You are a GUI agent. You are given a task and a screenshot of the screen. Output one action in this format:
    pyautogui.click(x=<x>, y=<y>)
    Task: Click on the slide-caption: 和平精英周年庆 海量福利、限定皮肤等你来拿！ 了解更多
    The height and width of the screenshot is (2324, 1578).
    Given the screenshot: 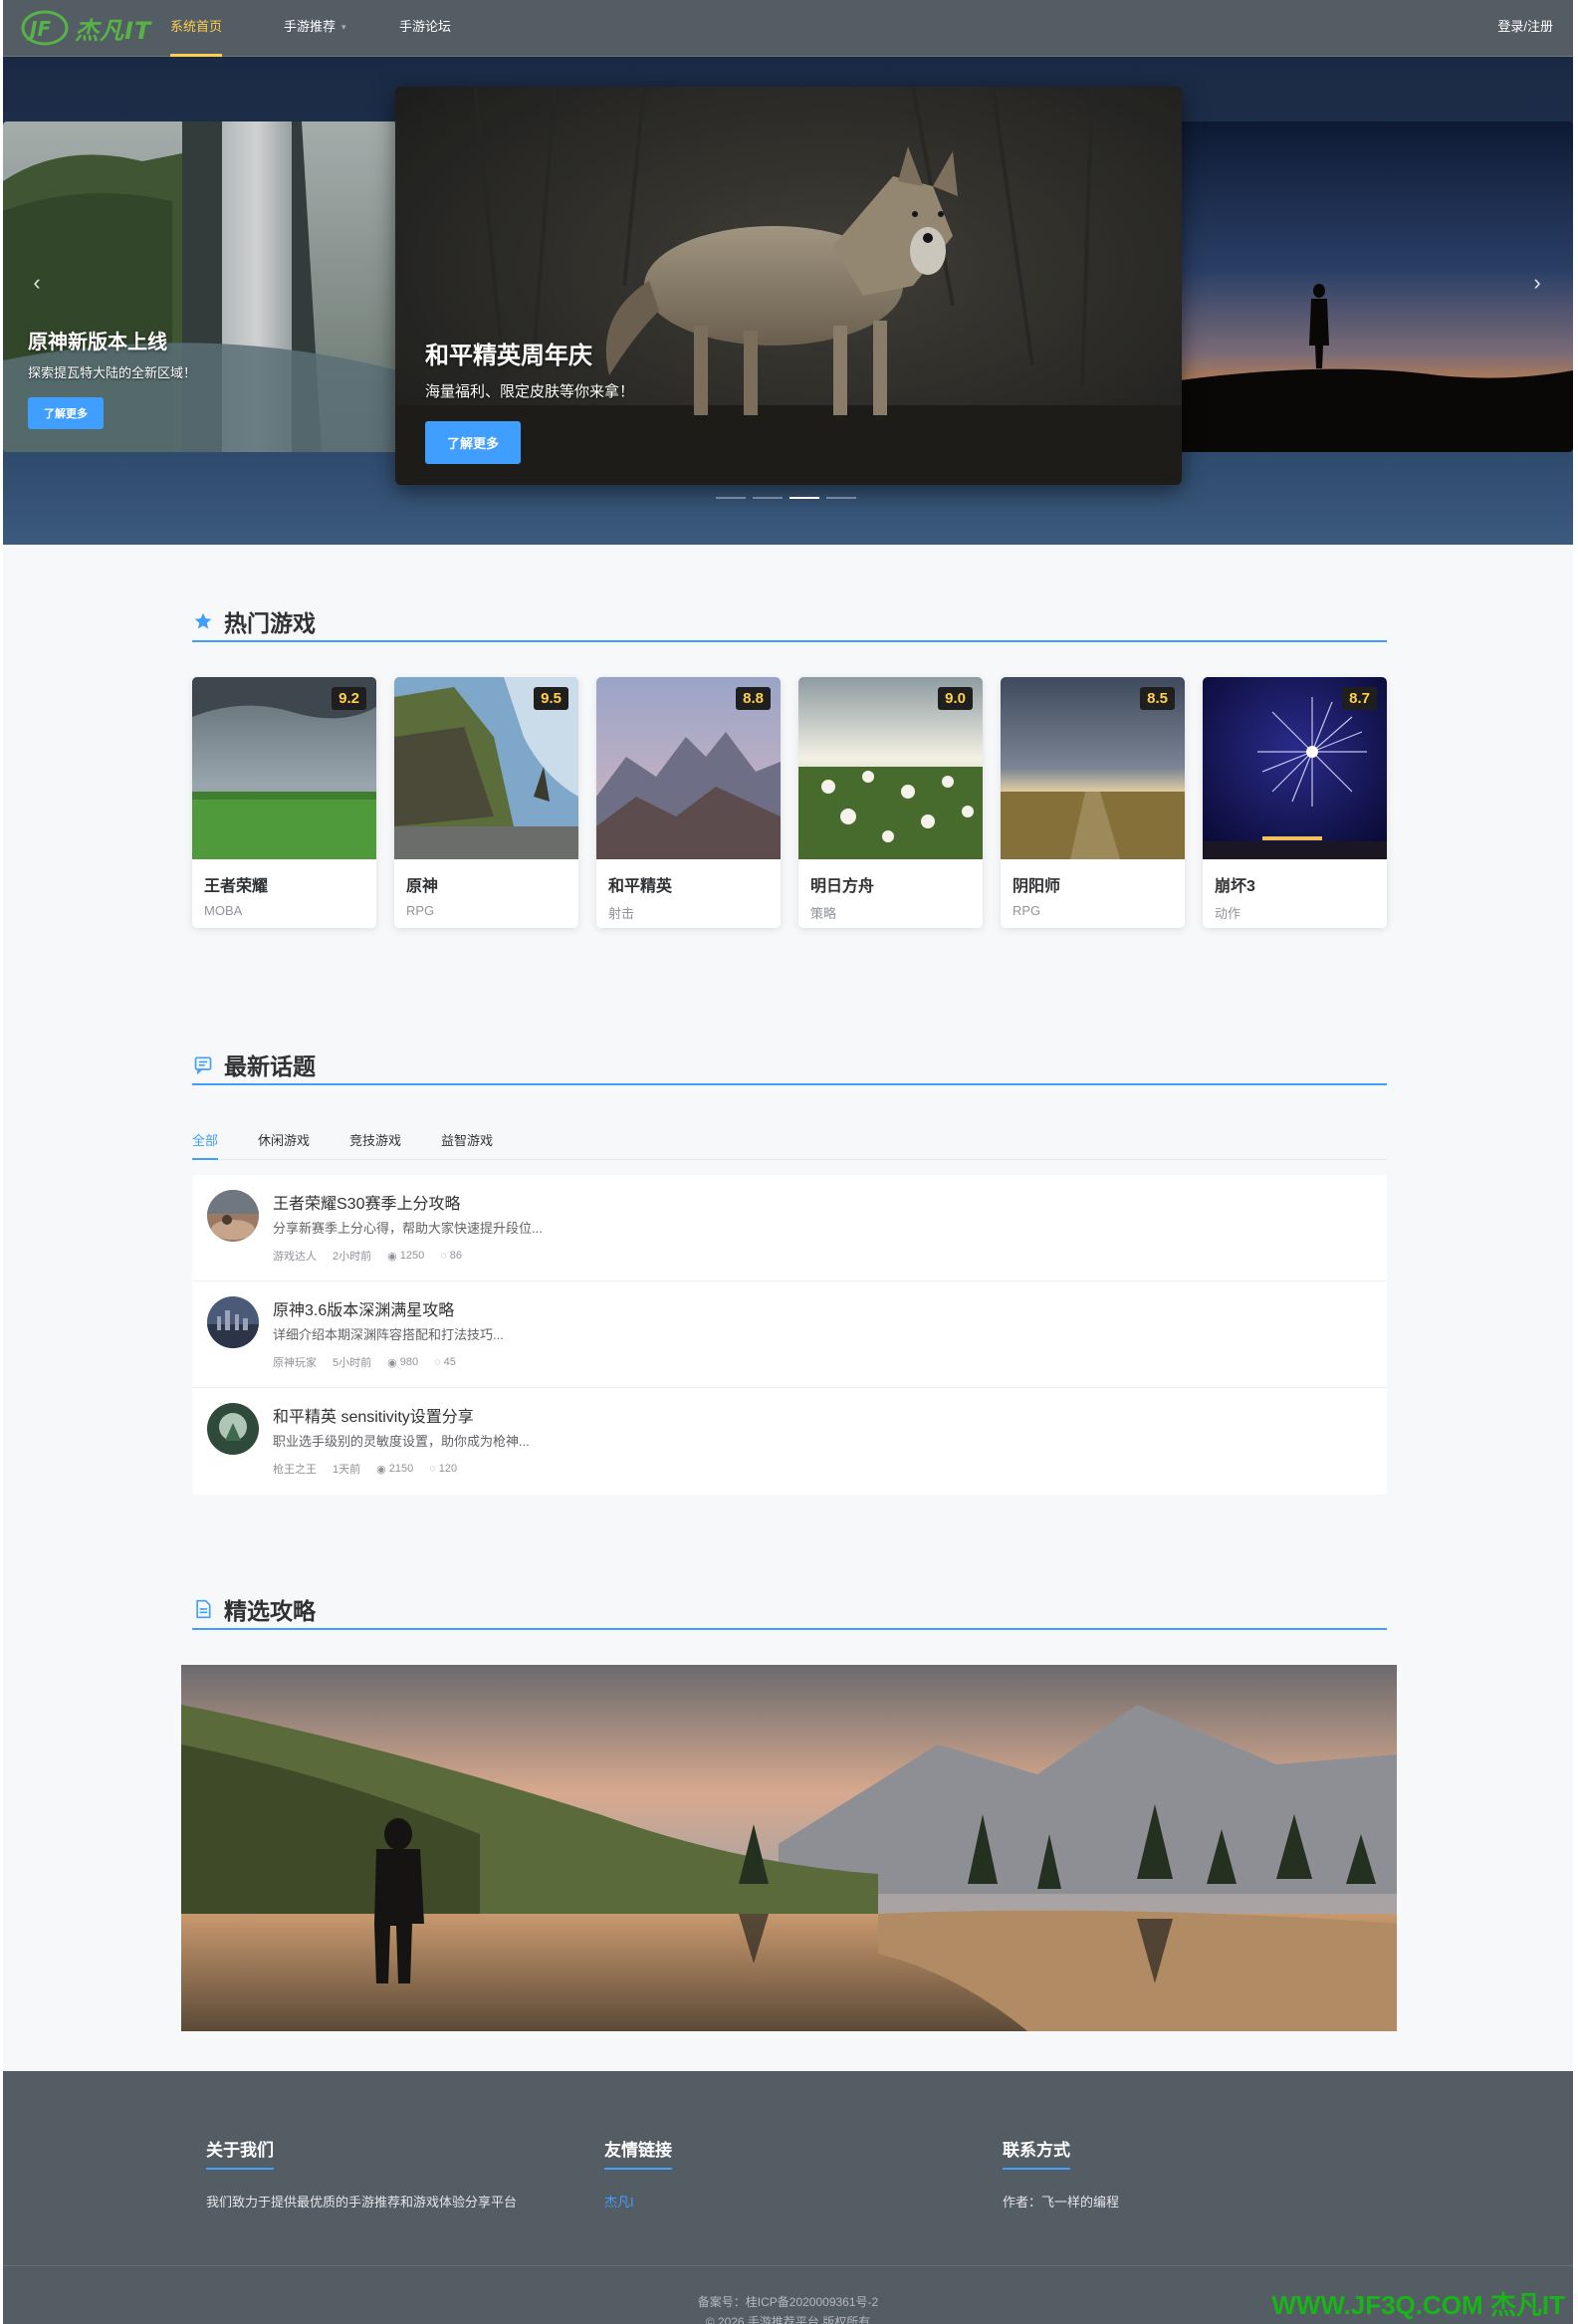 What is the action you would take?
    pyautogui.click(x=529, y=400)
    